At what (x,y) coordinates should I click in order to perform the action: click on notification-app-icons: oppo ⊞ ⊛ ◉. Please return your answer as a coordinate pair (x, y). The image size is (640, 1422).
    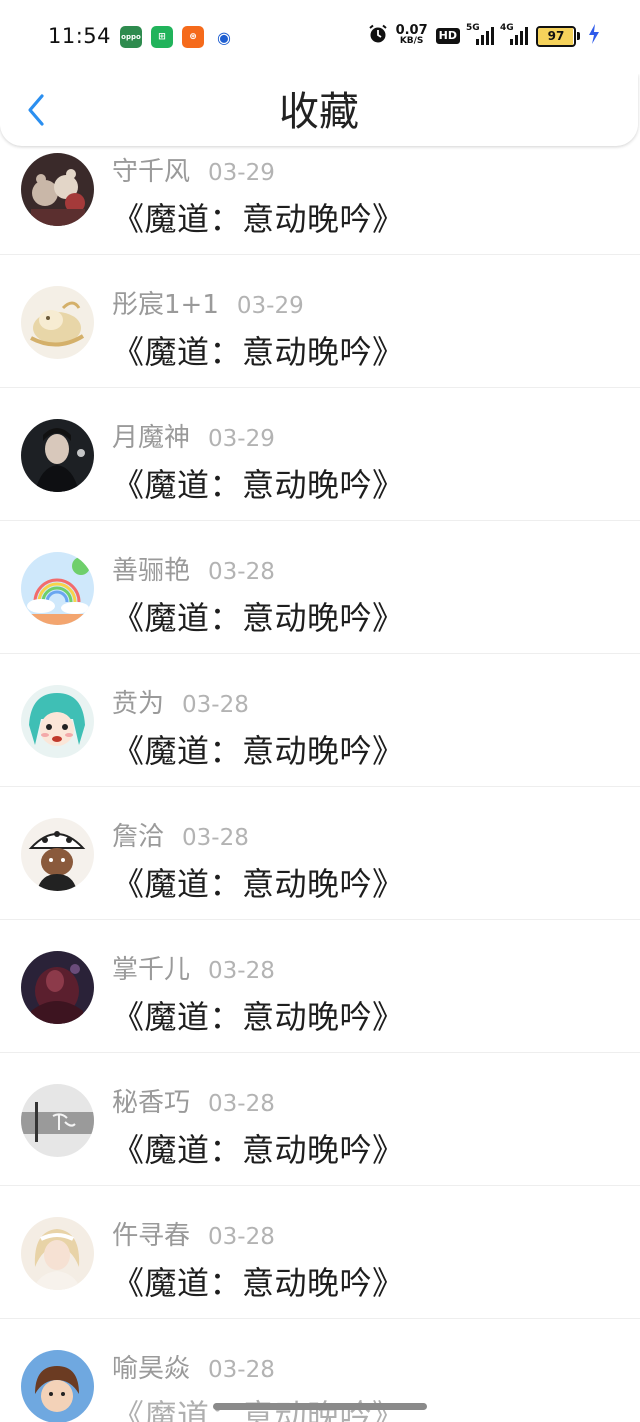
    Looking at the image, I should click on (177, 37).